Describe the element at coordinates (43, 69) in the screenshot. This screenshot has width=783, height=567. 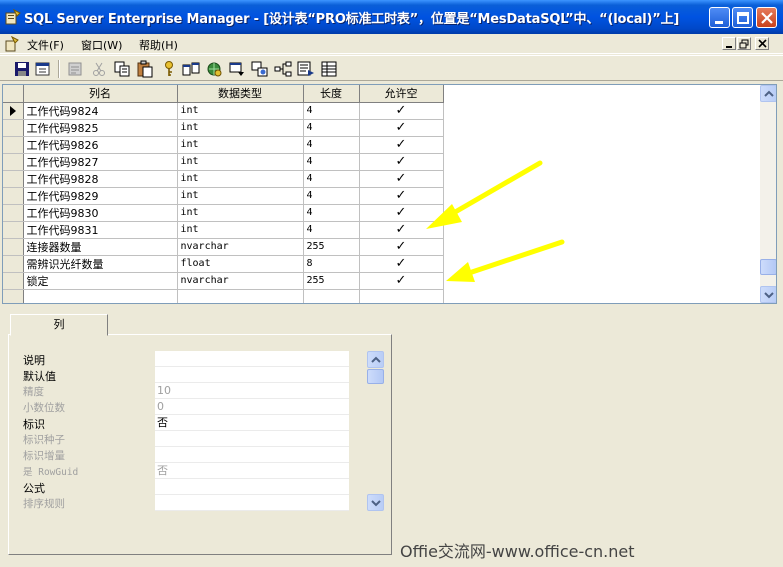
I see `properties-button` at that location.